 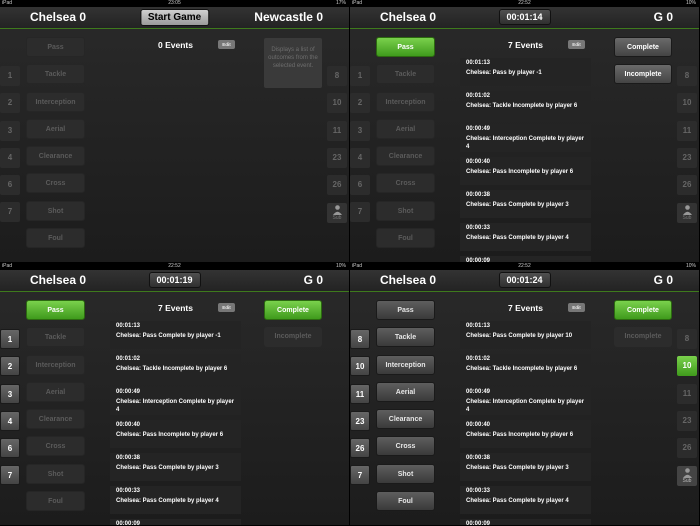 I want to click on game-clock: 00:01:24, so click(x=524, y=280).